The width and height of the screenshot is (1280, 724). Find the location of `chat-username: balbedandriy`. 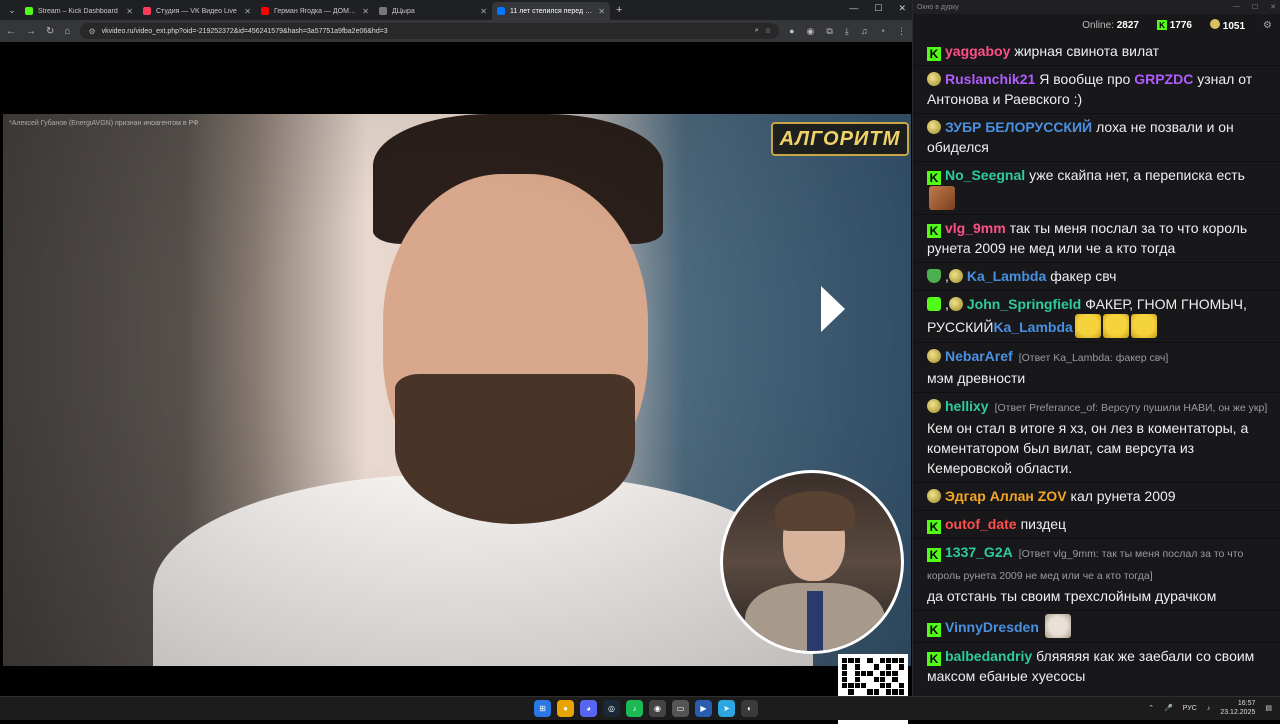

chat-username: balbedandriy is located at coordinates (988, 656).